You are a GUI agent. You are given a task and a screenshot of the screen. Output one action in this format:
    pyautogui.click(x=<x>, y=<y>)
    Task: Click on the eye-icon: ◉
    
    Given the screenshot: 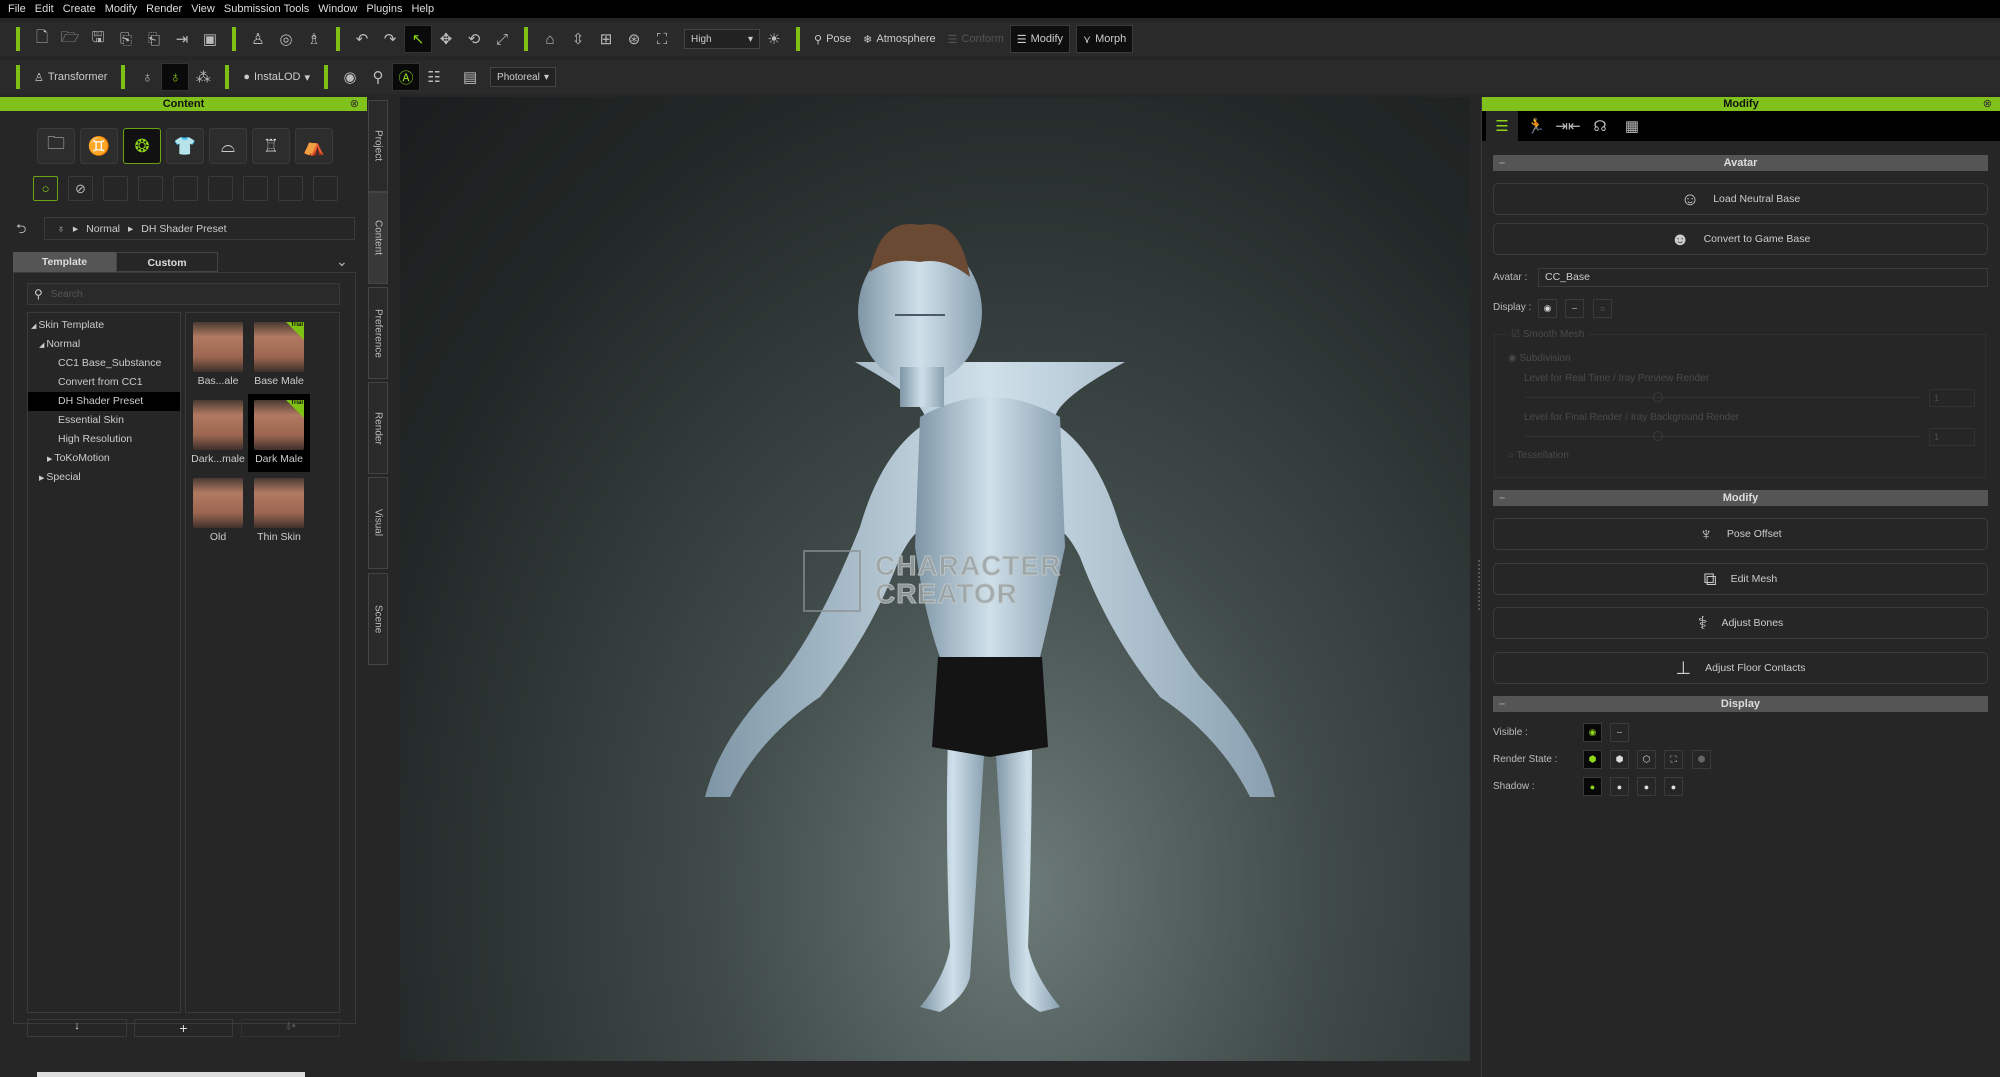 What is the action you would take?
    pyautogui.click(x=1547, y=308)
    